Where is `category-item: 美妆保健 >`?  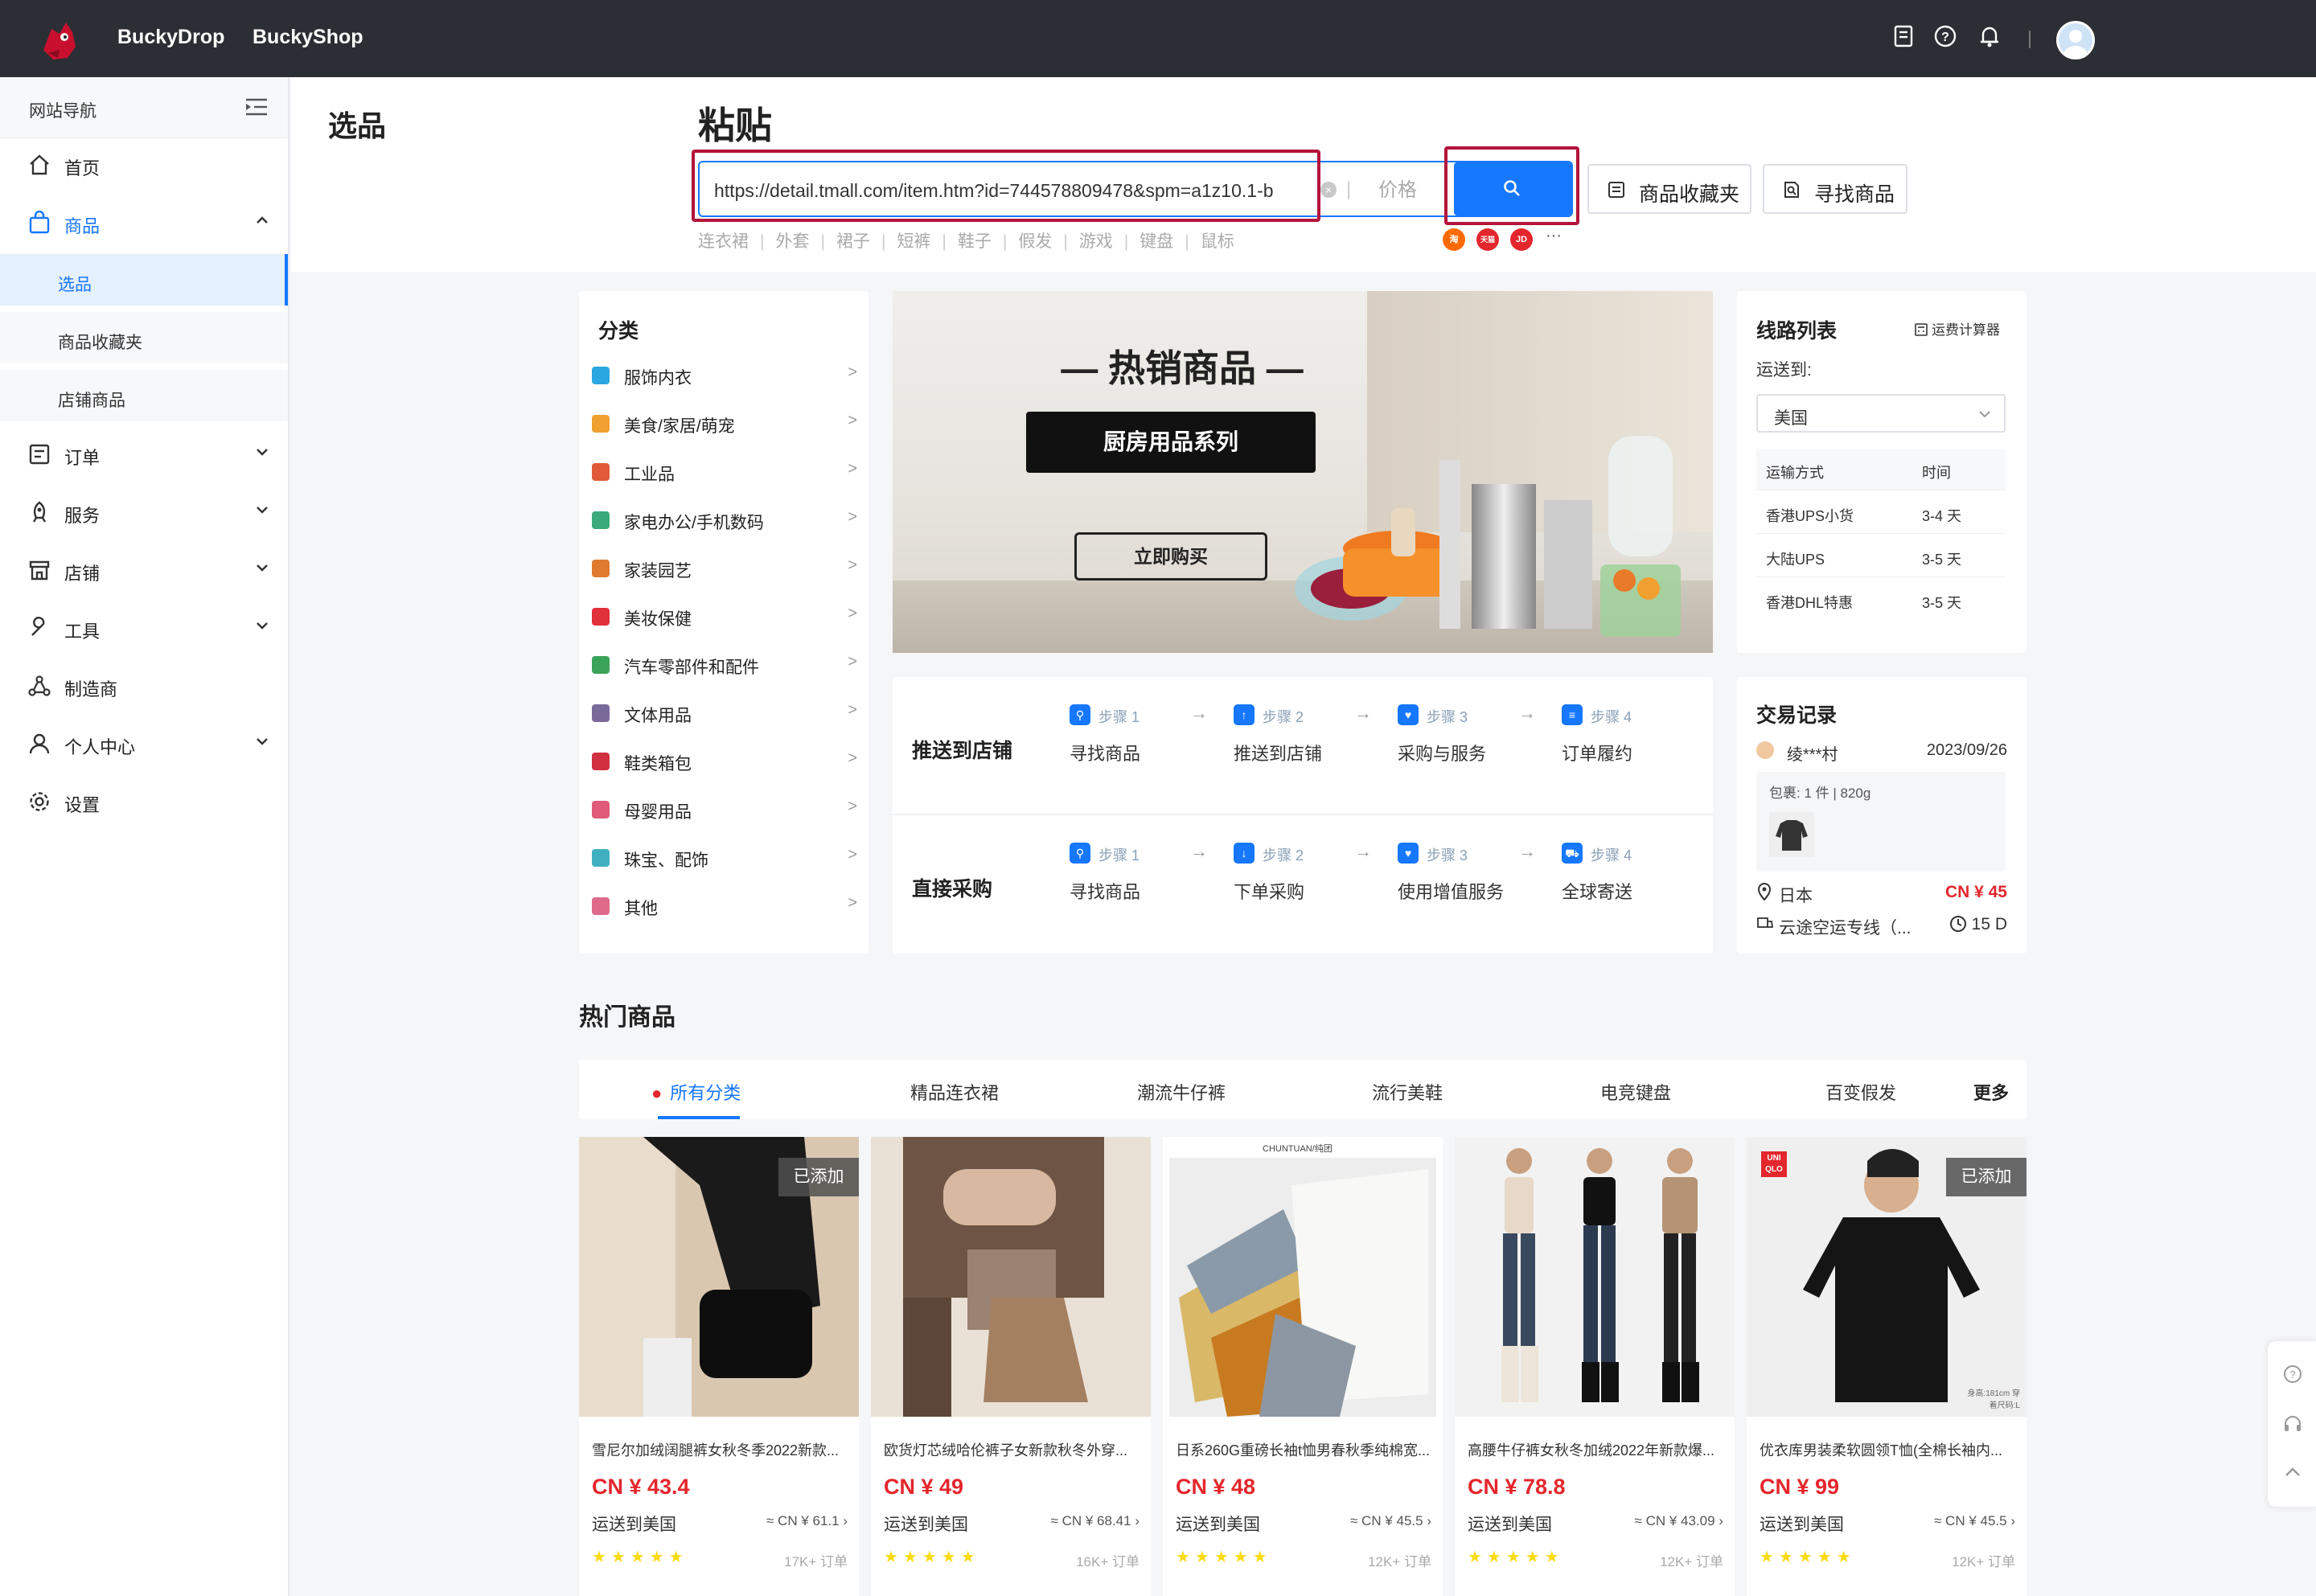 category-item: 美妆保健 > is located at coordinates (724, 617).